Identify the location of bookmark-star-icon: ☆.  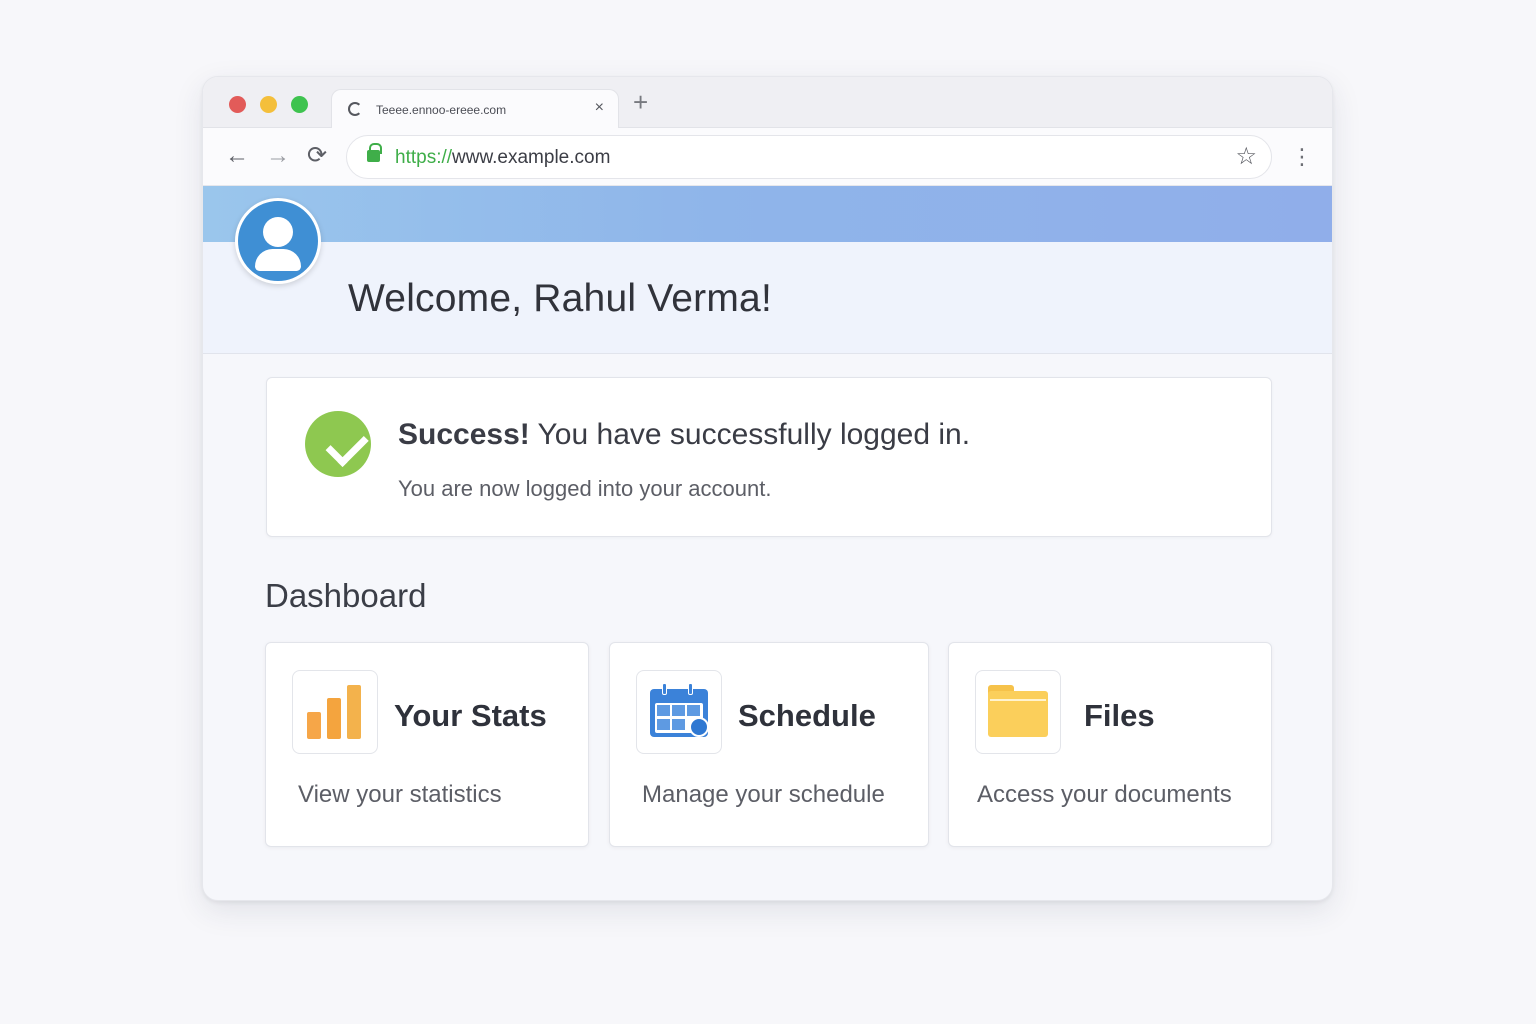
(1246, 157).